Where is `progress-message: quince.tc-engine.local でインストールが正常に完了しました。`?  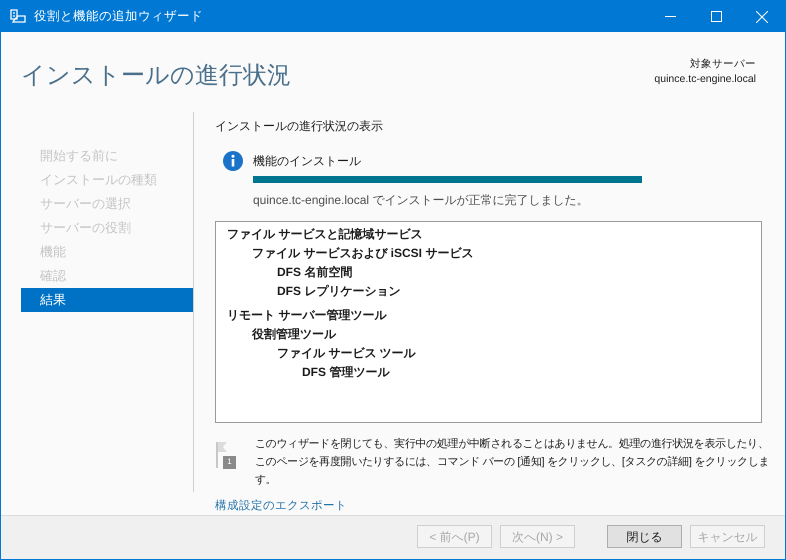 progress-message: quince.tc-engine.local でインストールが正常に完了しました。 is located at coordinates (421, 200).